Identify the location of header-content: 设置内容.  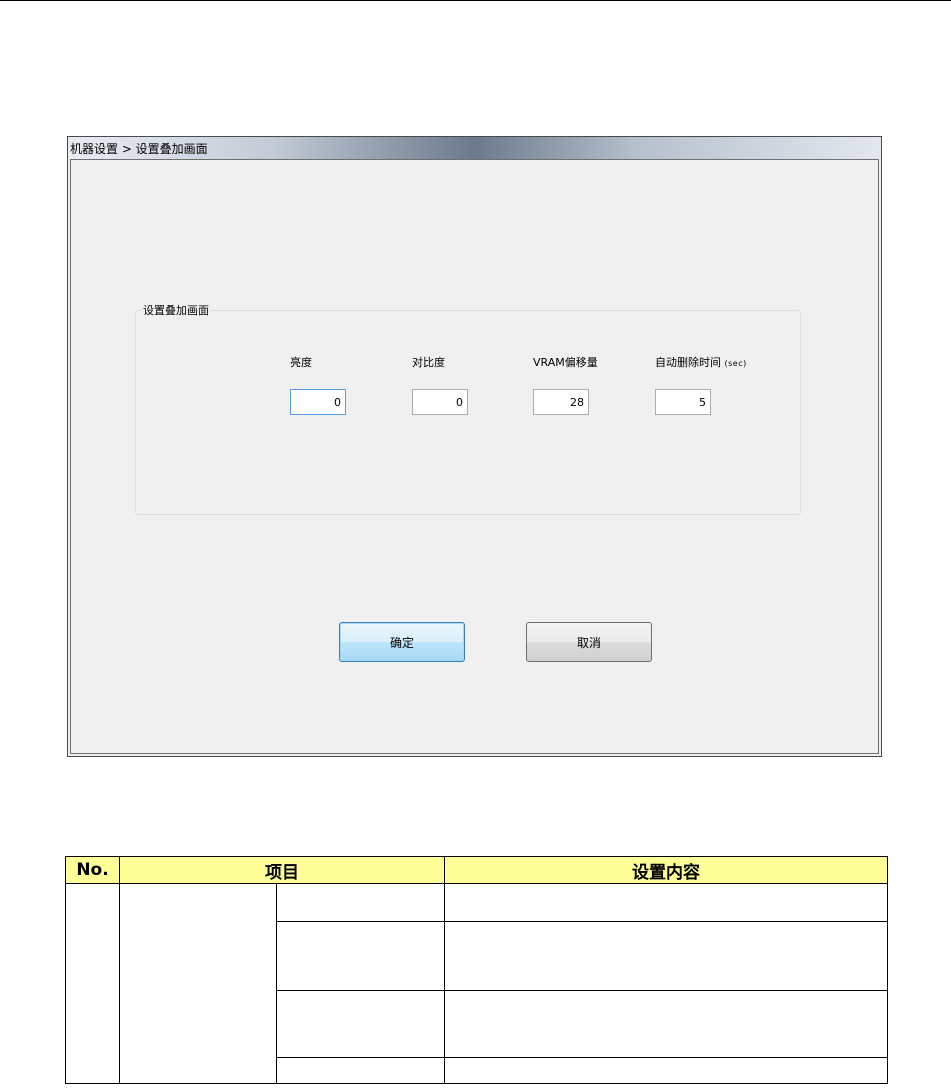
(666, 870).